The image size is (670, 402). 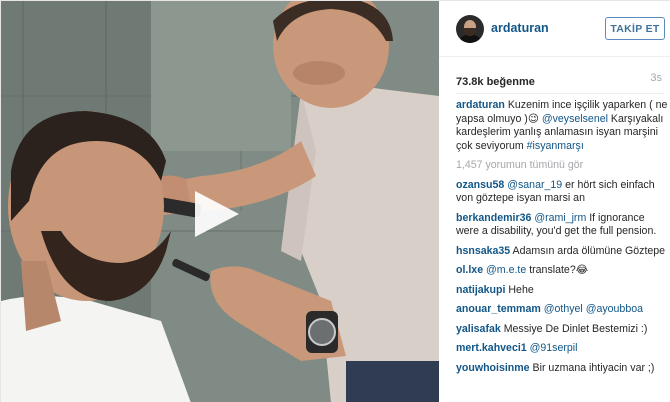 I want to click on username-link: ardaturan, so click(x=520, y=28).